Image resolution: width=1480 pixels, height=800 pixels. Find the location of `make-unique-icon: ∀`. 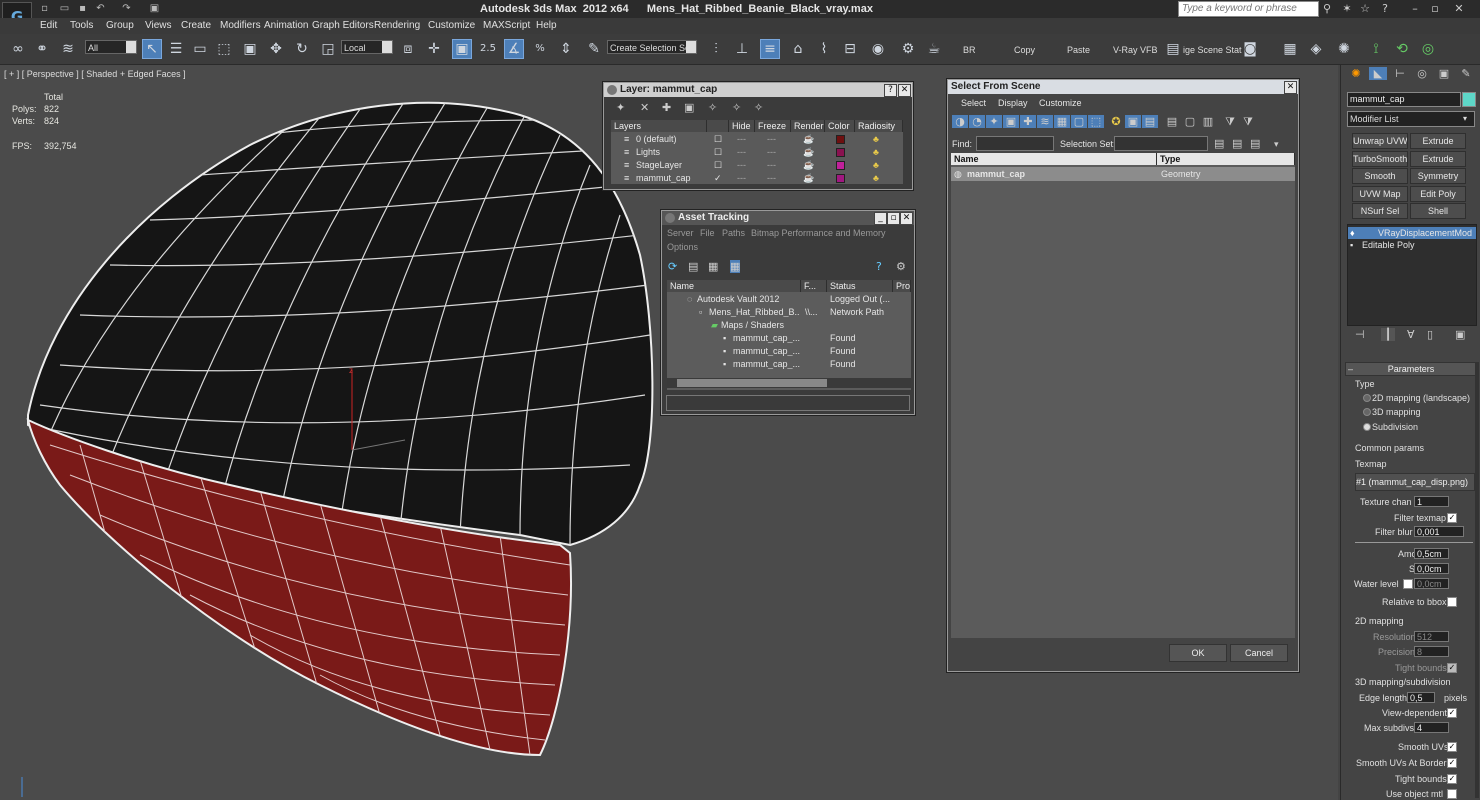

make-unique-icon: ∀ is located at coordinates (1411, 334).